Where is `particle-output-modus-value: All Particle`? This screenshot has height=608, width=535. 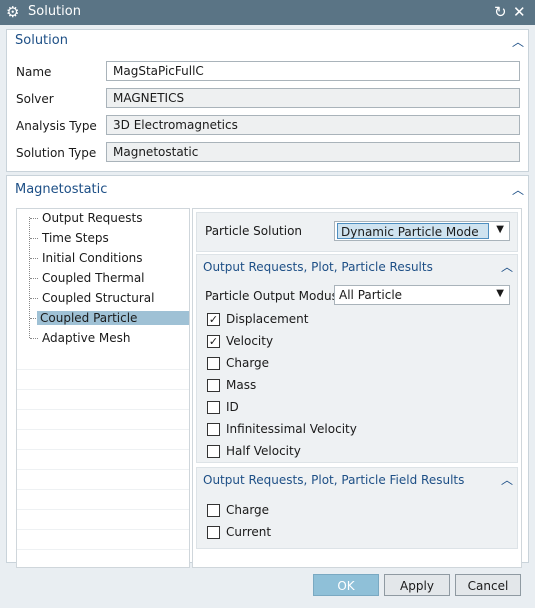
particle-output-modus-value: All Particle is located at coordinates (371, 295).